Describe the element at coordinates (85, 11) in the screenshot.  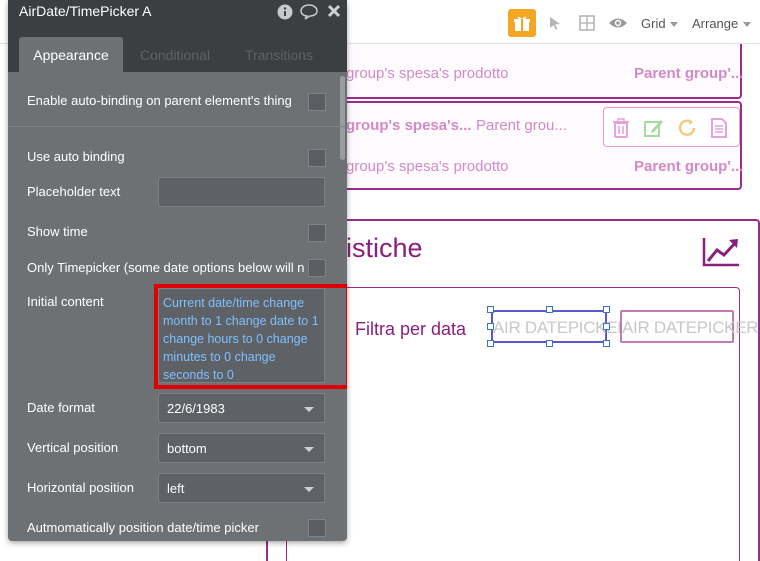
I see `panel-title: AirDate/TimePicker A` at that location.